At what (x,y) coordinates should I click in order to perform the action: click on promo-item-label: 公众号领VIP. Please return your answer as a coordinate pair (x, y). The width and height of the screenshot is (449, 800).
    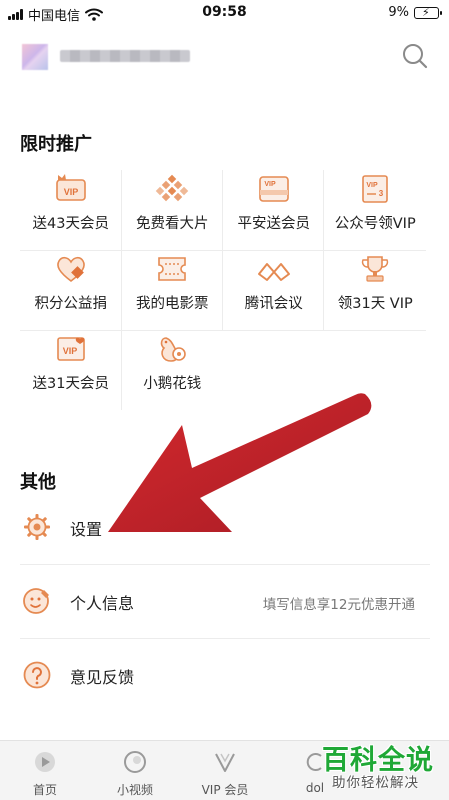
    Looking at the image, I should click on (375, 224).